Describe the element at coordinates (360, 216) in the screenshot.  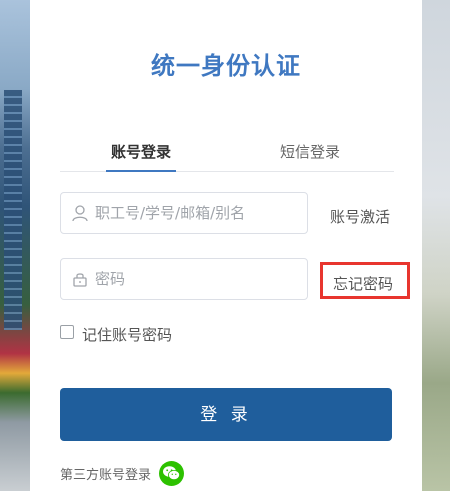
I see `activate-account-link: 账号激活` at that location.